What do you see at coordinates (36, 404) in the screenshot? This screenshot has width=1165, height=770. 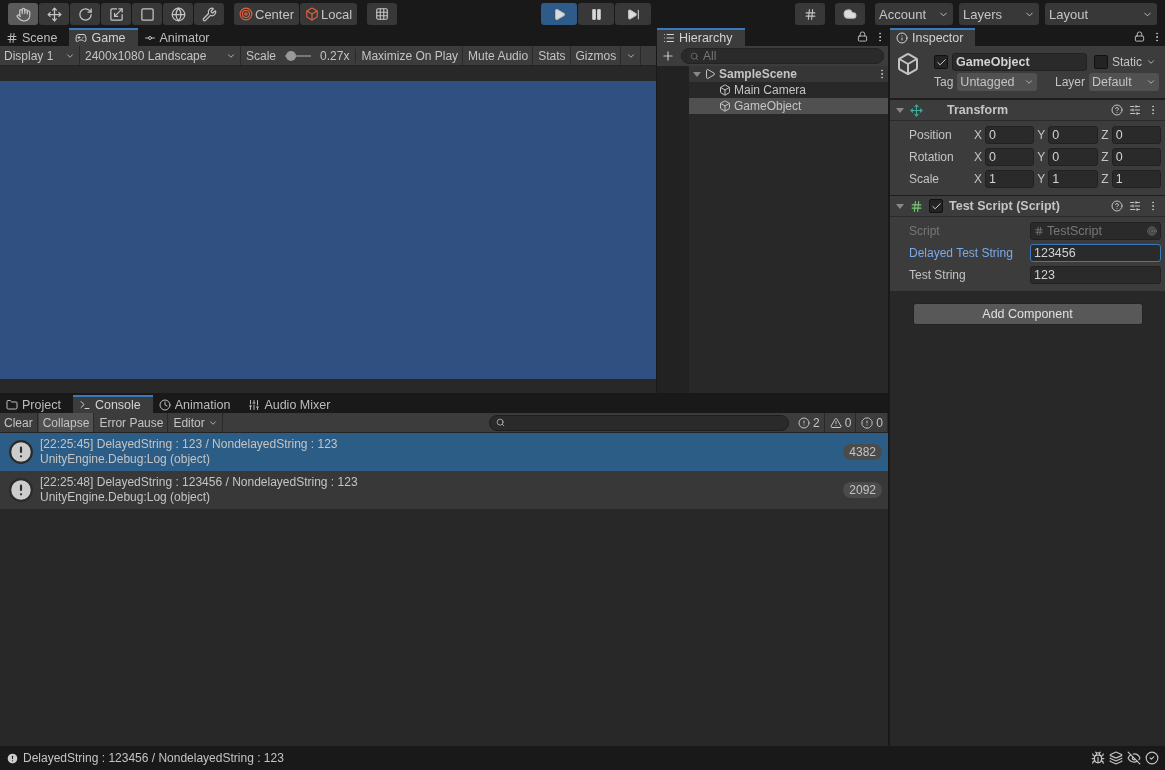 I see `panel-tab: Project` at bounding box center [36, 404].